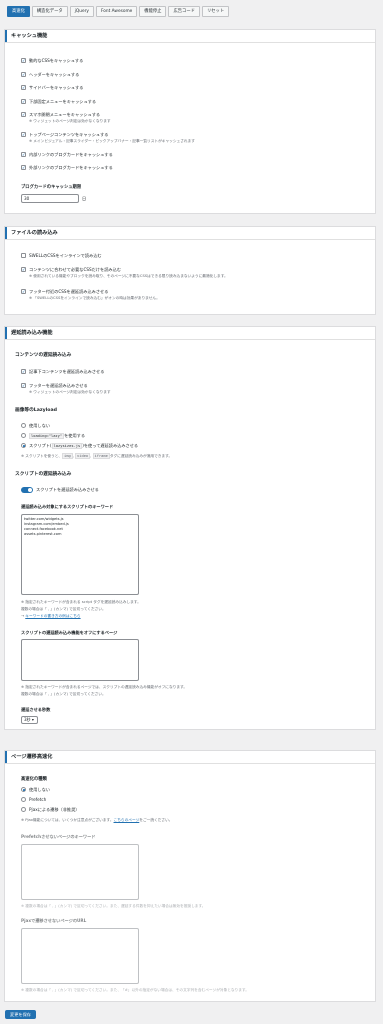  I want to click on cache-sidebar-checkbox: ✓, so click(23, 87).